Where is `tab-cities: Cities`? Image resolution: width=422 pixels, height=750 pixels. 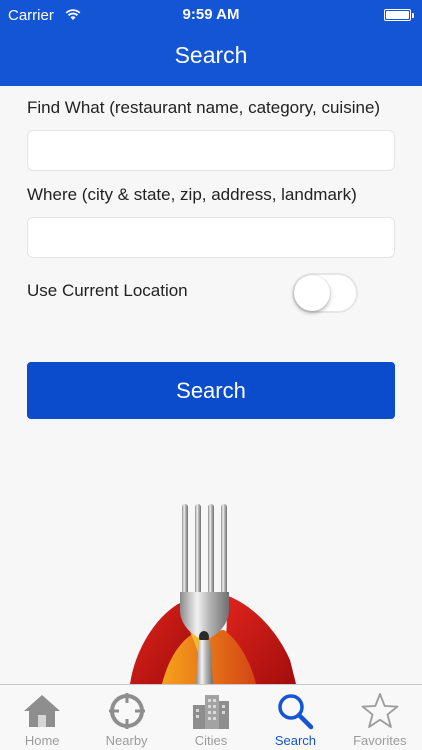 tab-cities: Cities is located at coordinates (211, 717).